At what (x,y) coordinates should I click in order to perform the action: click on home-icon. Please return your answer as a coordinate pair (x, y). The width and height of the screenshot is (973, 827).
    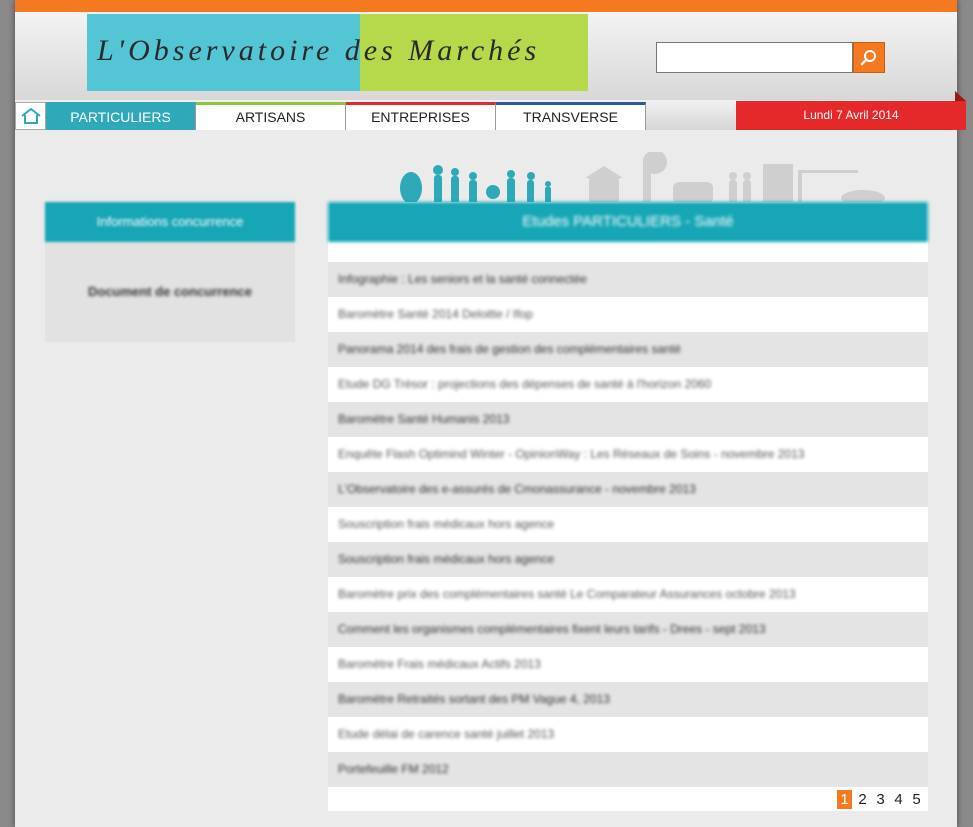
    Looking at the image, I should click on (30, 115).